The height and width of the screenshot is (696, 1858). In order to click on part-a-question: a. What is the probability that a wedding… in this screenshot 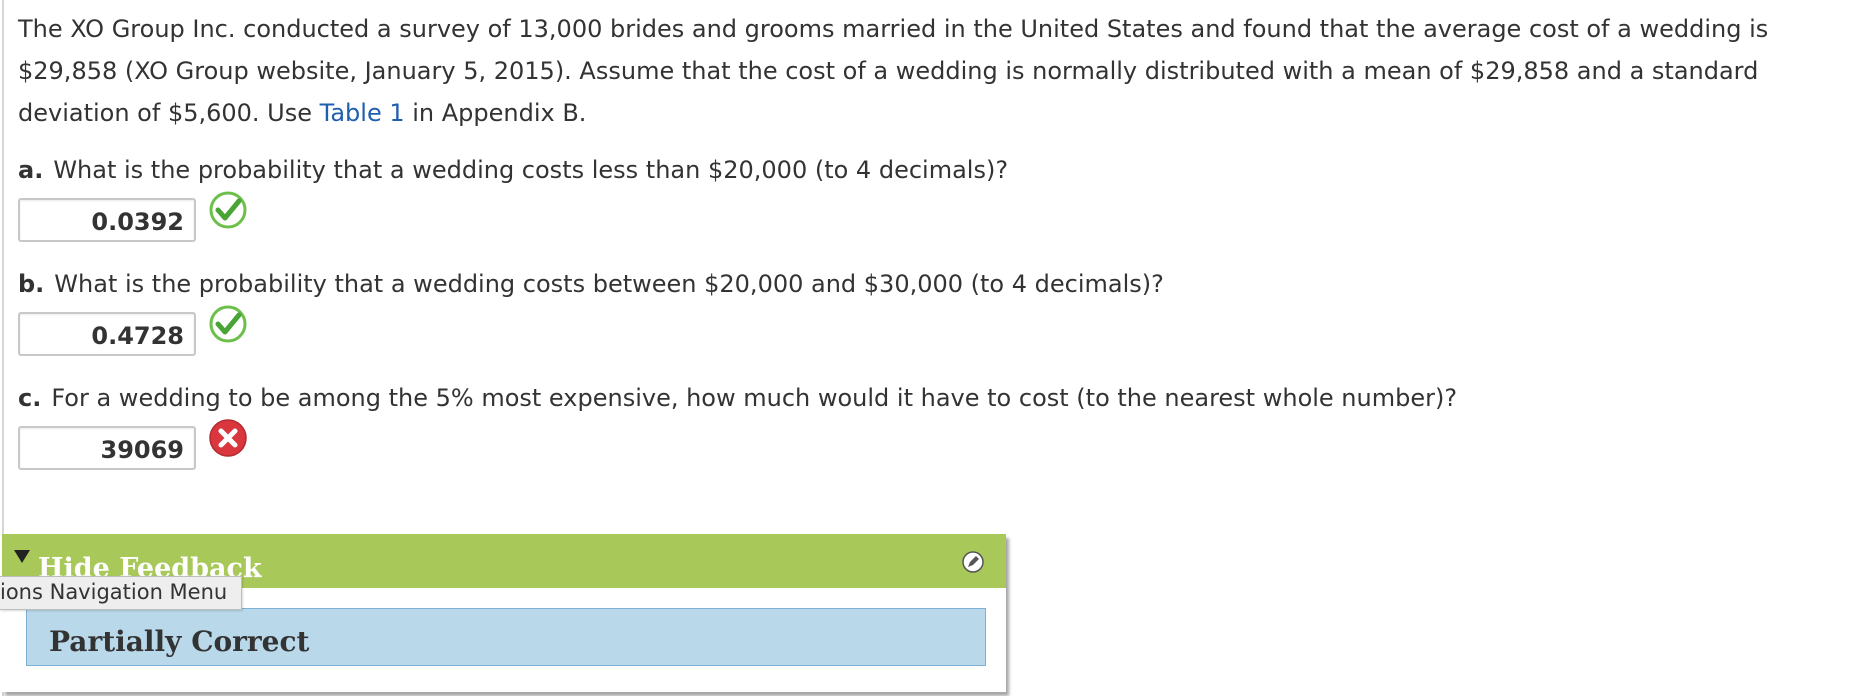, I will do `click(513, 170)`.